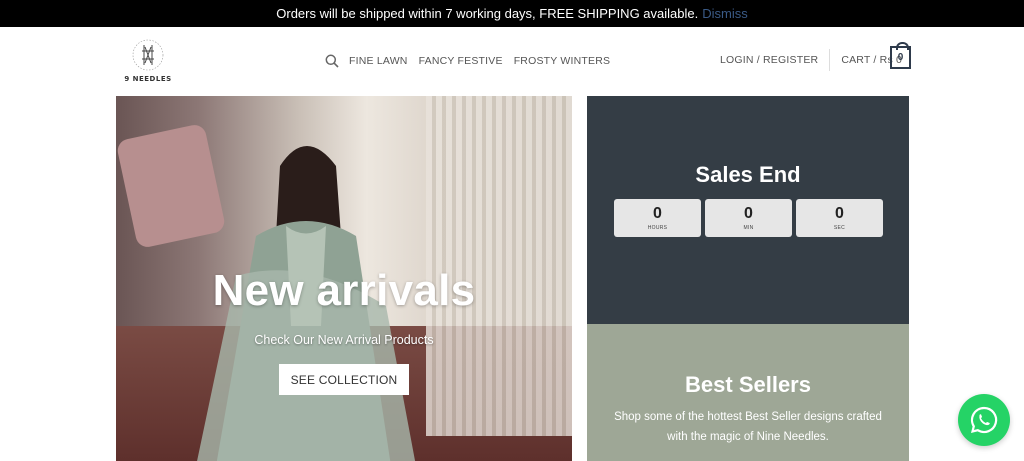 The height and width of the screenshot is (461, 1024). I want to click on best-sellers-title: Best Sellers, so click(748, 384).